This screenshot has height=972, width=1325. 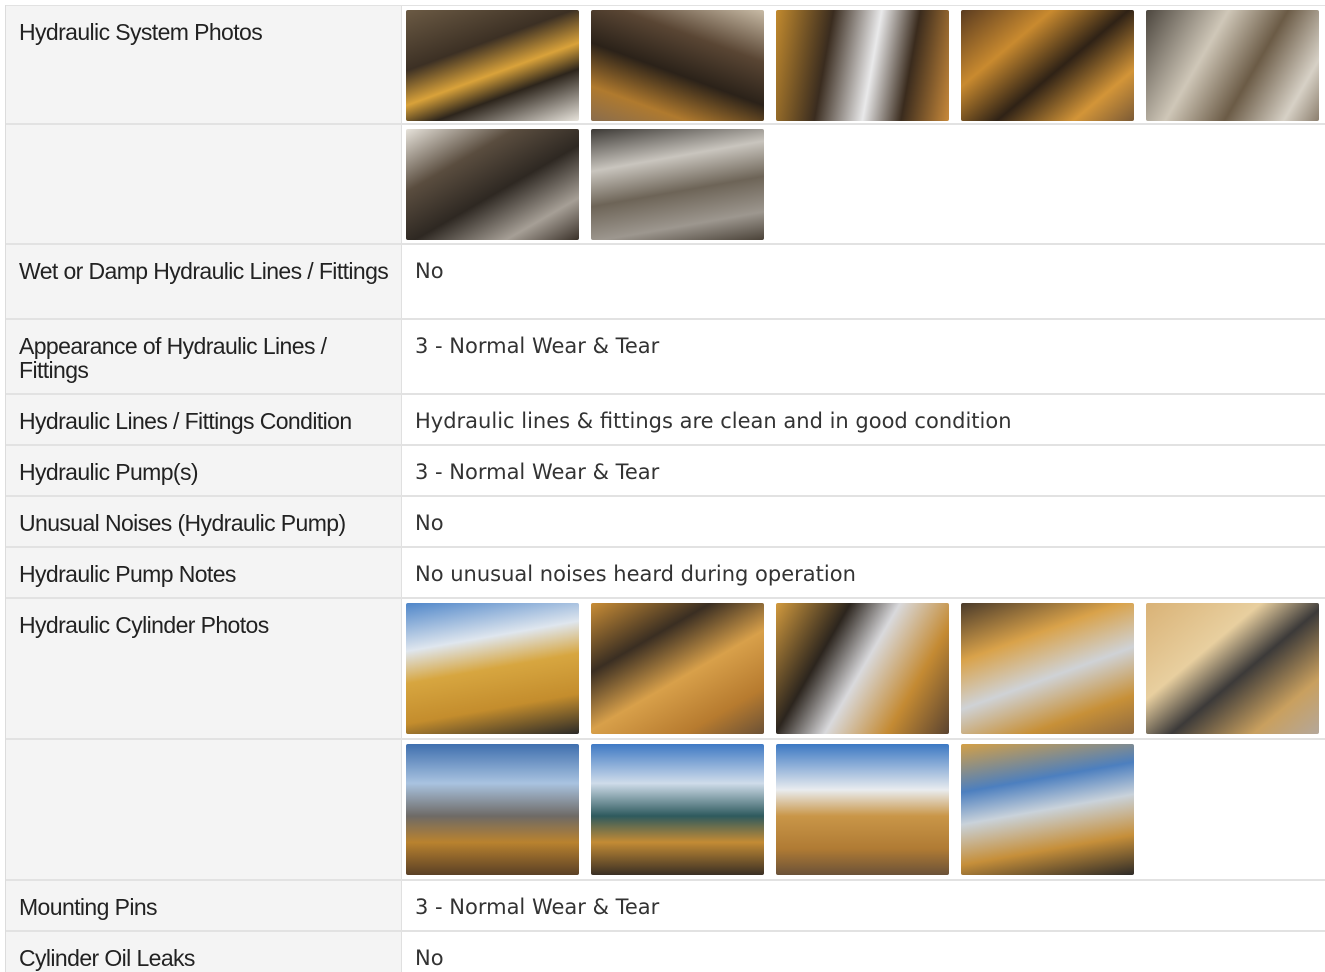 I want to click on table-row: Hydraulic Pump(s) 3 - Normal Wear & Tear, so click(x=665, y=471).